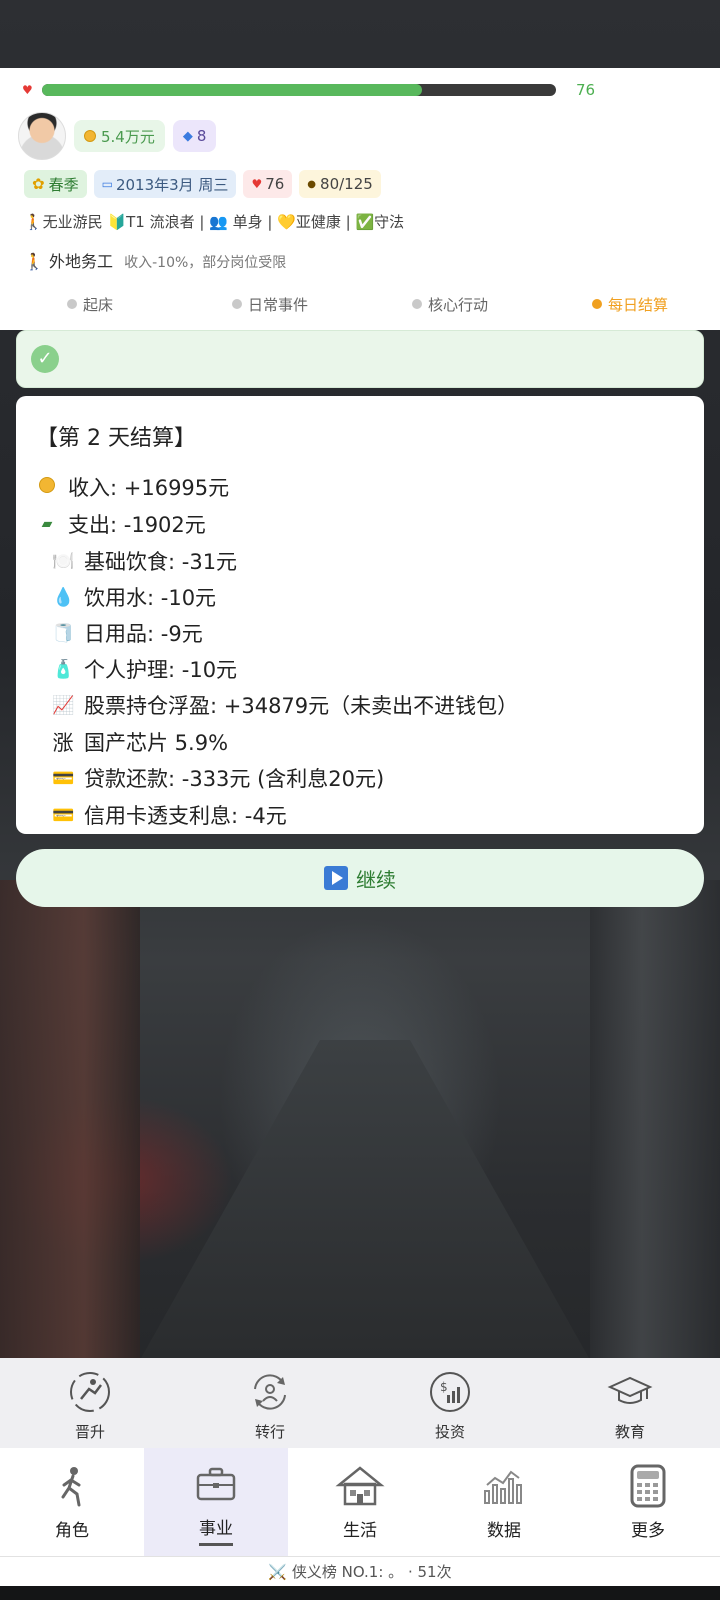 Image resolution: width=720 pixels, height=1600 pixels. Describe the element at coordinates (116, 438) in the screenshot. I see `settlement-title: 【第 2 天结算】` at that location.